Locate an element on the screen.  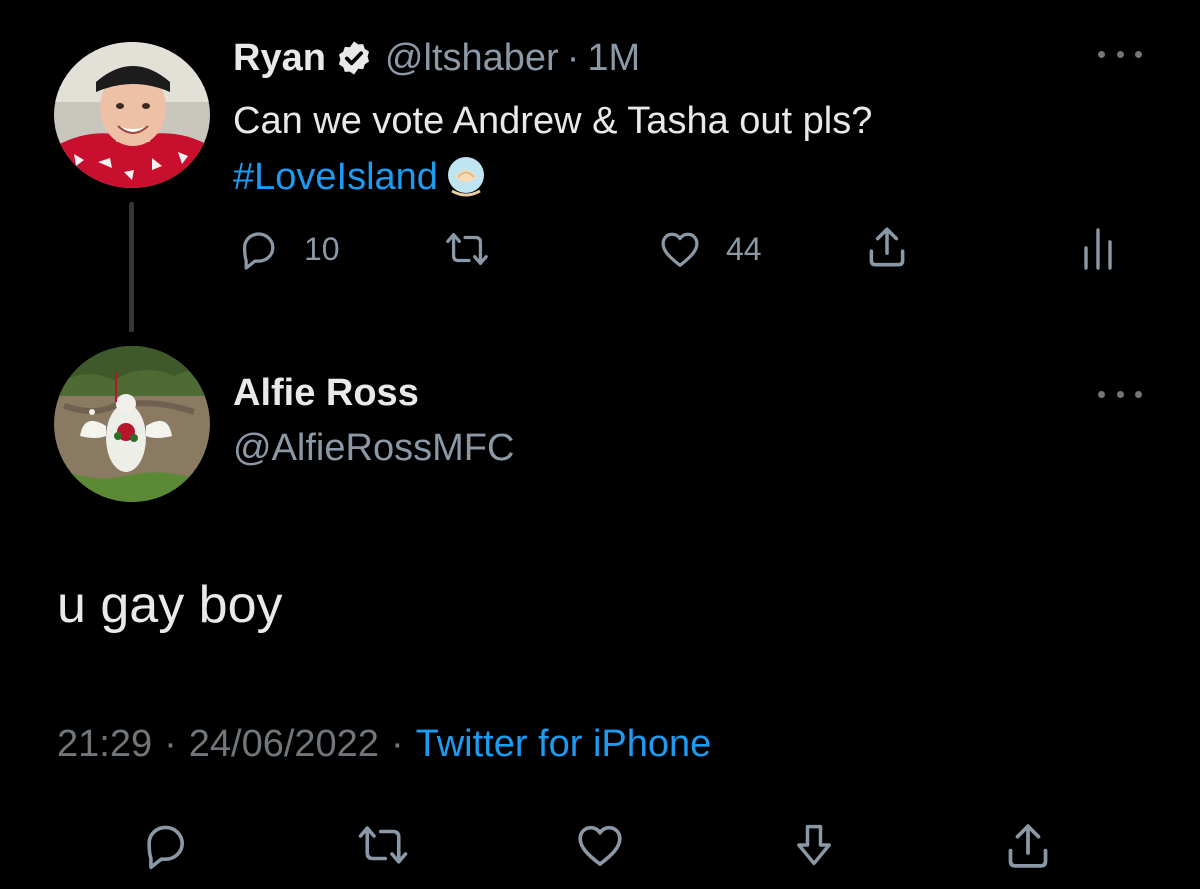
thread-connector-line is located at coordinates (131, 267).